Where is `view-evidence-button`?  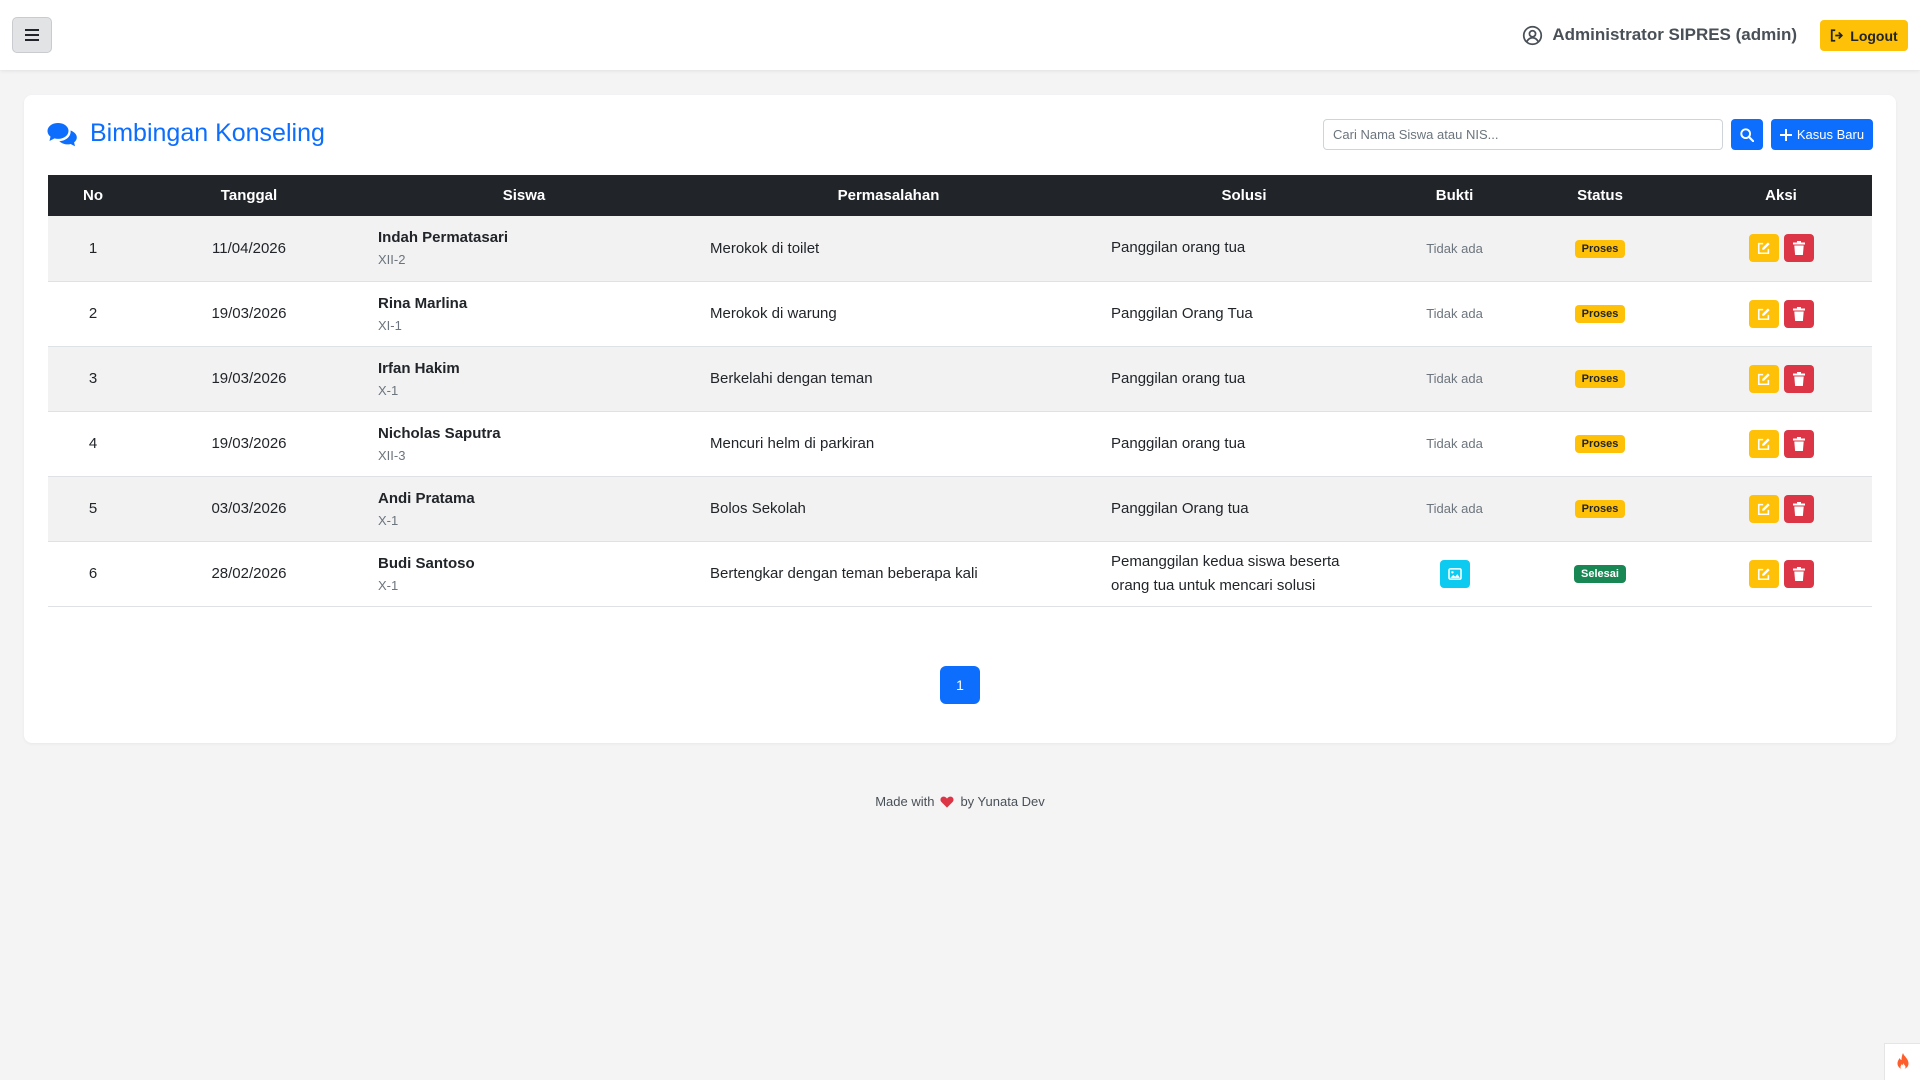
view-evidence-button is located at coordinates (1454, 573).